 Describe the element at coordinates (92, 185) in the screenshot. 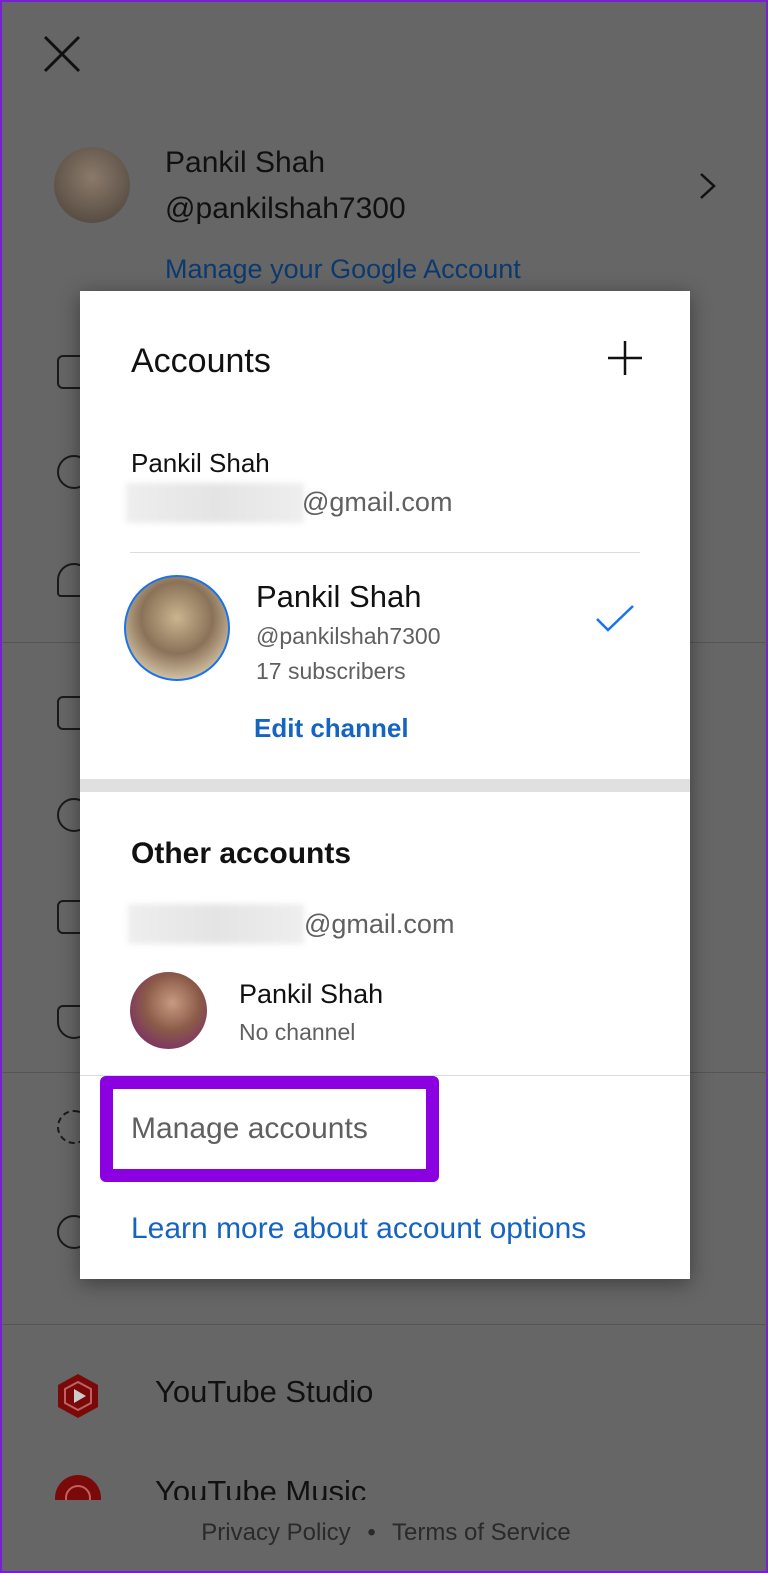

I see `profile-avatar` at that location.